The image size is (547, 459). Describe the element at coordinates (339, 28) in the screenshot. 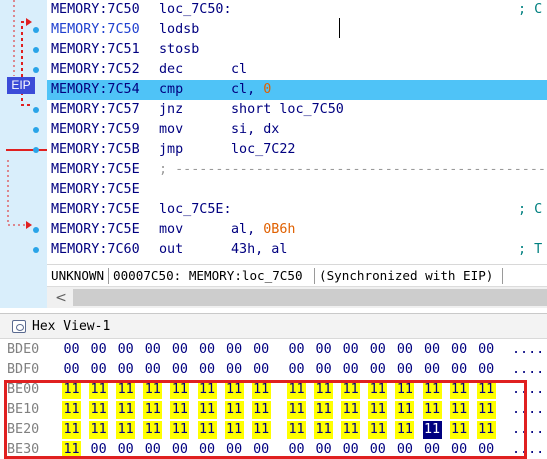

I see `text-caret` at that location.